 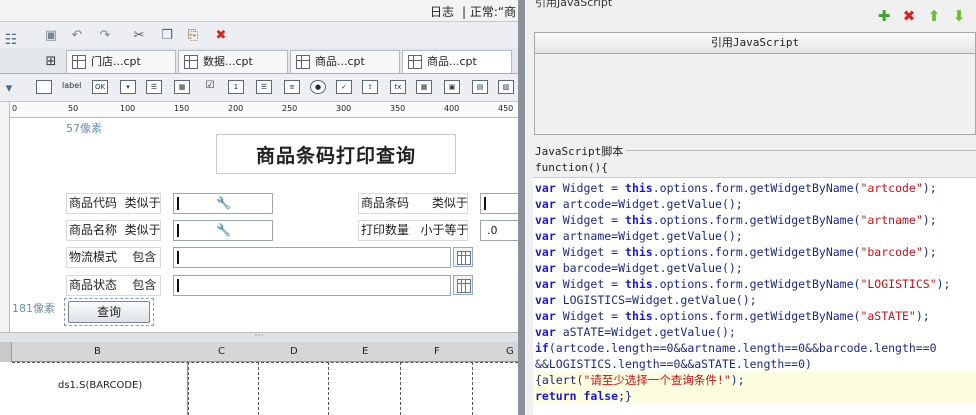 I want to click on code-line: {alert("请至少选择一个查询条件!");, so click(x=754, y=380).